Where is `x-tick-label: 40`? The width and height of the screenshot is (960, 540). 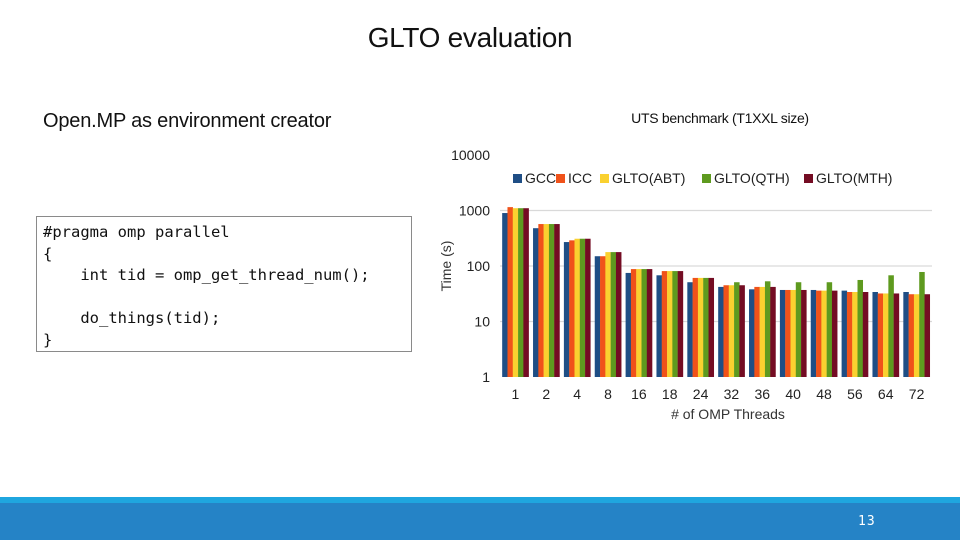 x-tick-label: 40 is located at coordinates (793, 394).